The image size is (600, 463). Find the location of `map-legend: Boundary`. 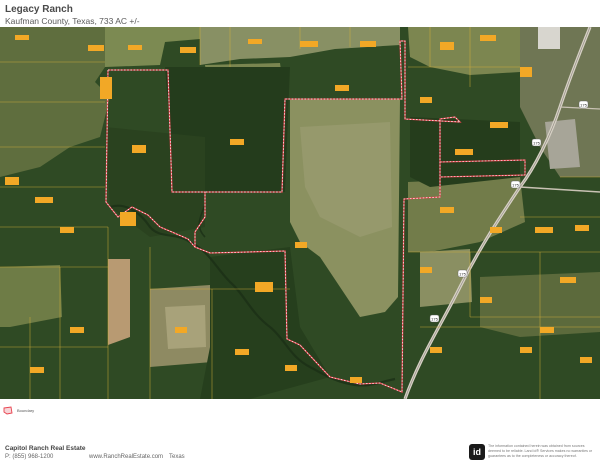

map-legend: Boundary is located at coordinates (18, 410).